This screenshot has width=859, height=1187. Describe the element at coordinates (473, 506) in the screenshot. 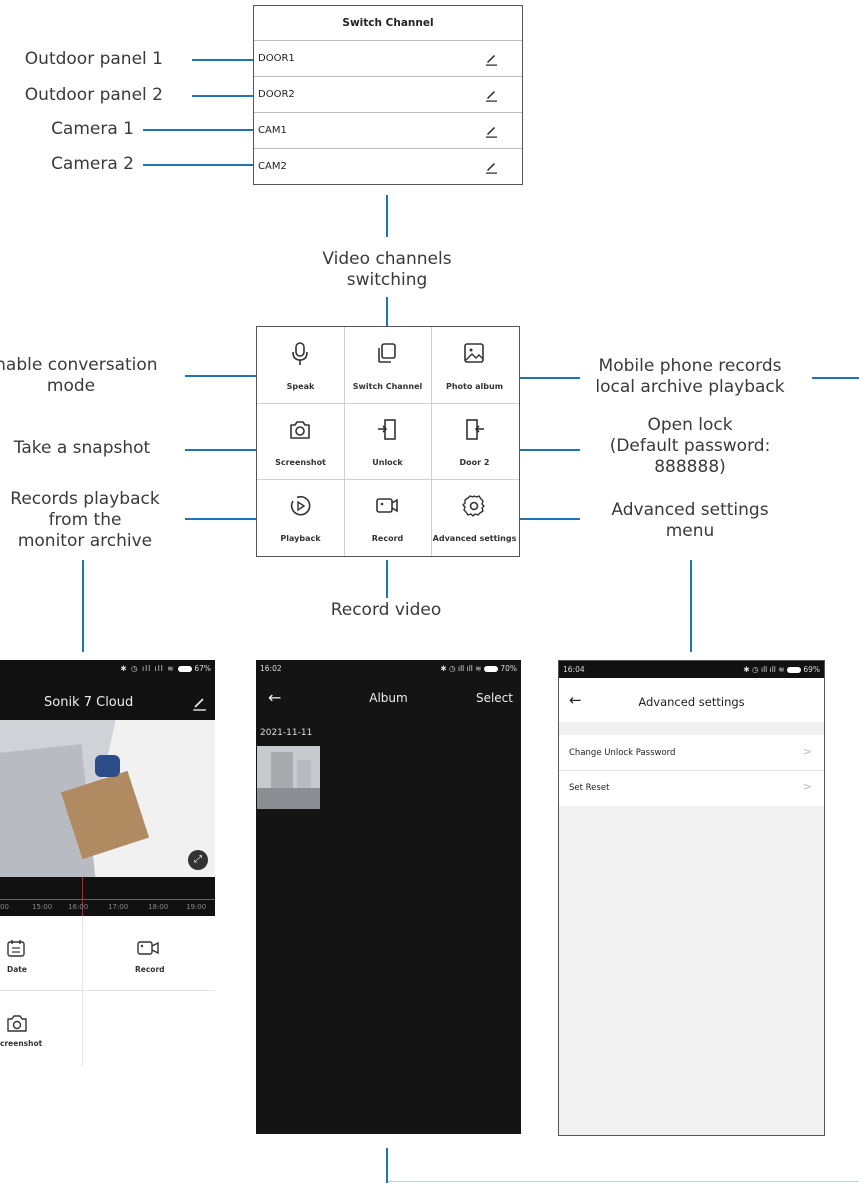

I see `gear-icon` at that location.